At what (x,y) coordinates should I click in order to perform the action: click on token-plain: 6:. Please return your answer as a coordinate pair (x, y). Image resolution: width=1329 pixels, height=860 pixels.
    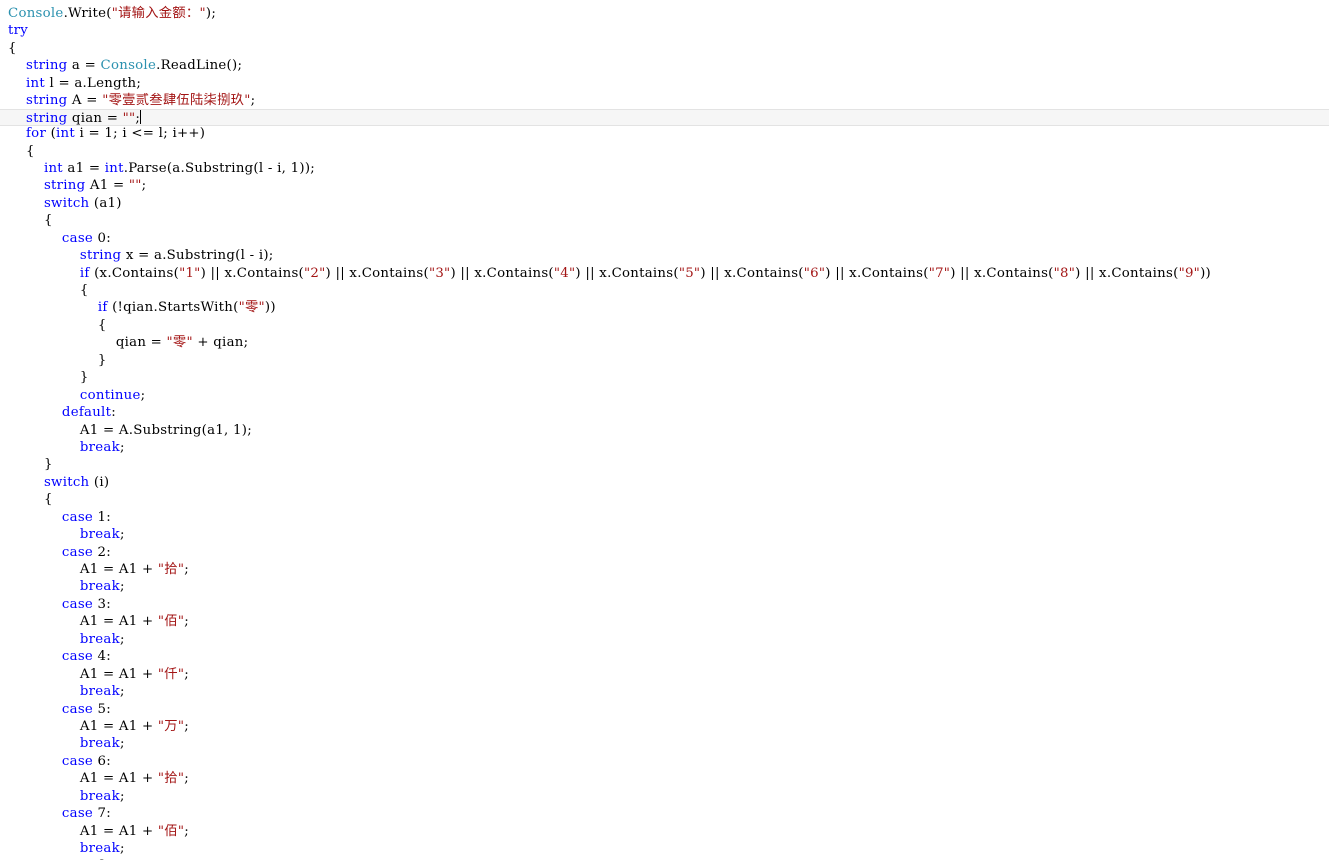
    Looking at the image, I should click on (102, 761).